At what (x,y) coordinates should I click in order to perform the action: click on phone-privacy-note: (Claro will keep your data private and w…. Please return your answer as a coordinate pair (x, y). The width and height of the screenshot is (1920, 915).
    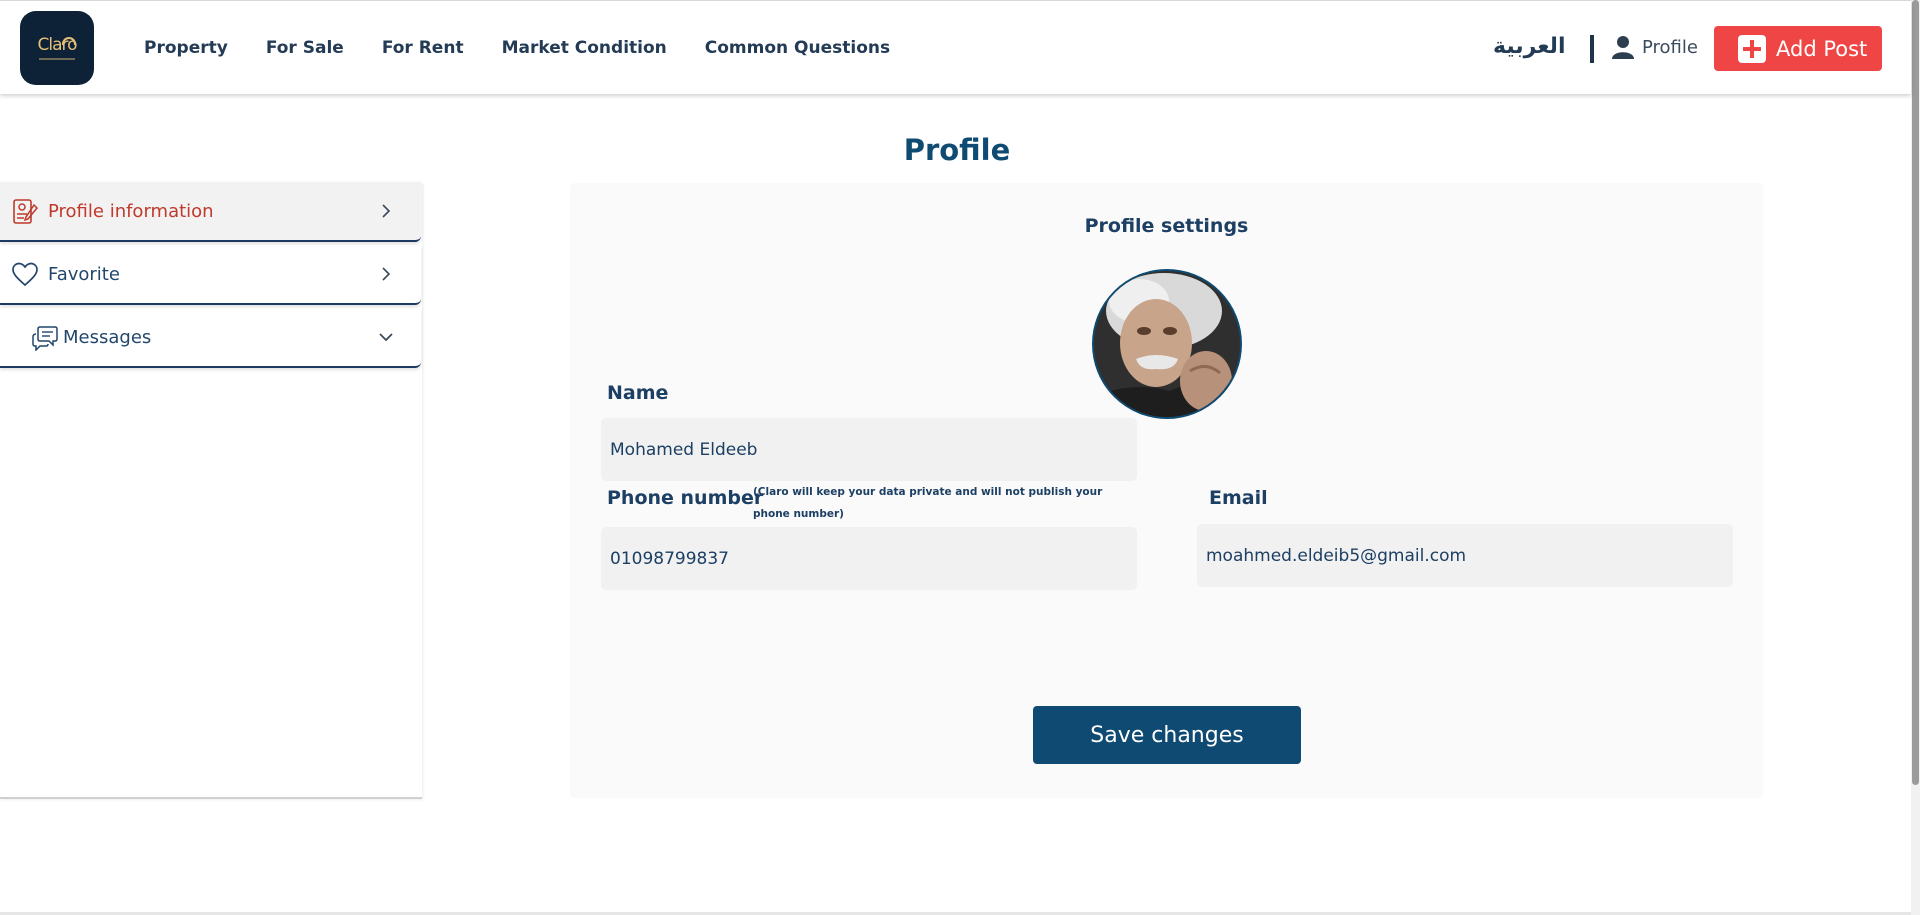
    Looking at the image, I should click on (928, 503).